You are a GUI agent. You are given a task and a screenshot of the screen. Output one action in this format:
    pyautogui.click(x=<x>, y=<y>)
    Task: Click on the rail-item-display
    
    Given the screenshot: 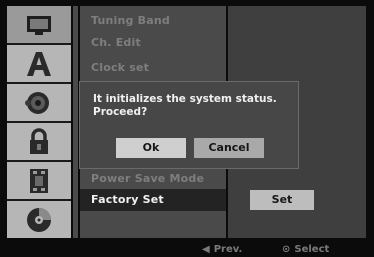 What is the action you would take?
    pyautogui.click(x=39, y=24)
    